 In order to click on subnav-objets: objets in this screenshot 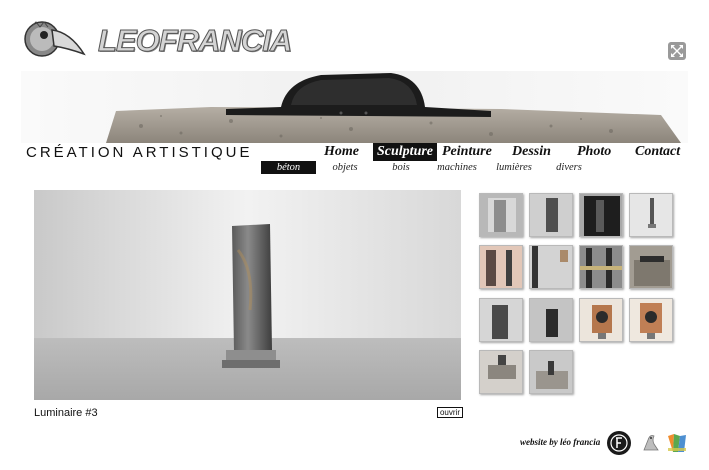, I will do `click(345, 167)`.